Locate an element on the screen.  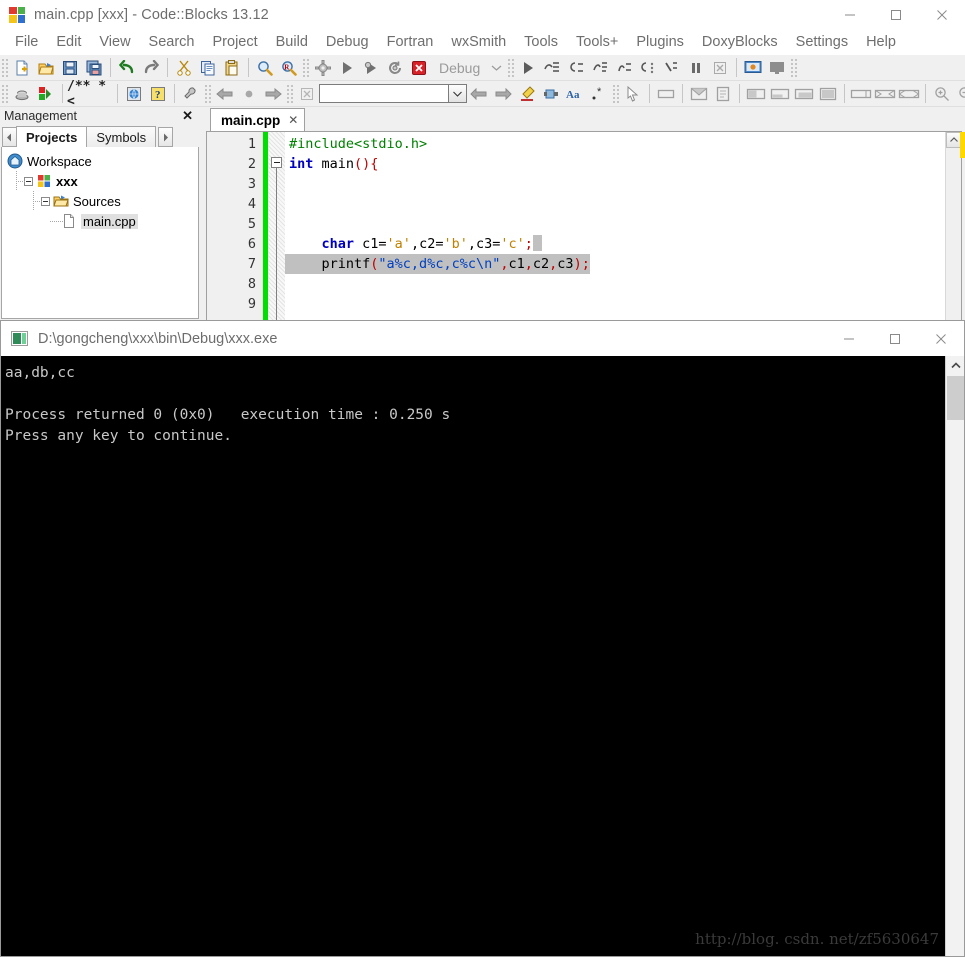
menu-file: File is located at coordinates (26, 42).